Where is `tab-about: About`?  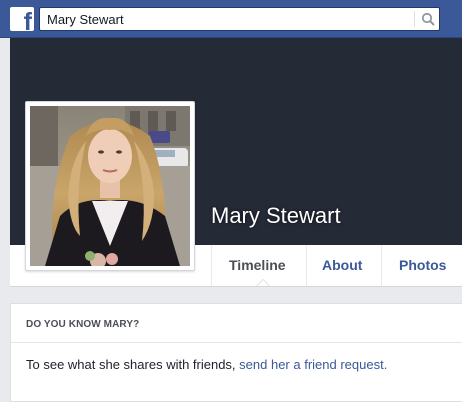
tab-about: About is located at coordinates (342, 265).